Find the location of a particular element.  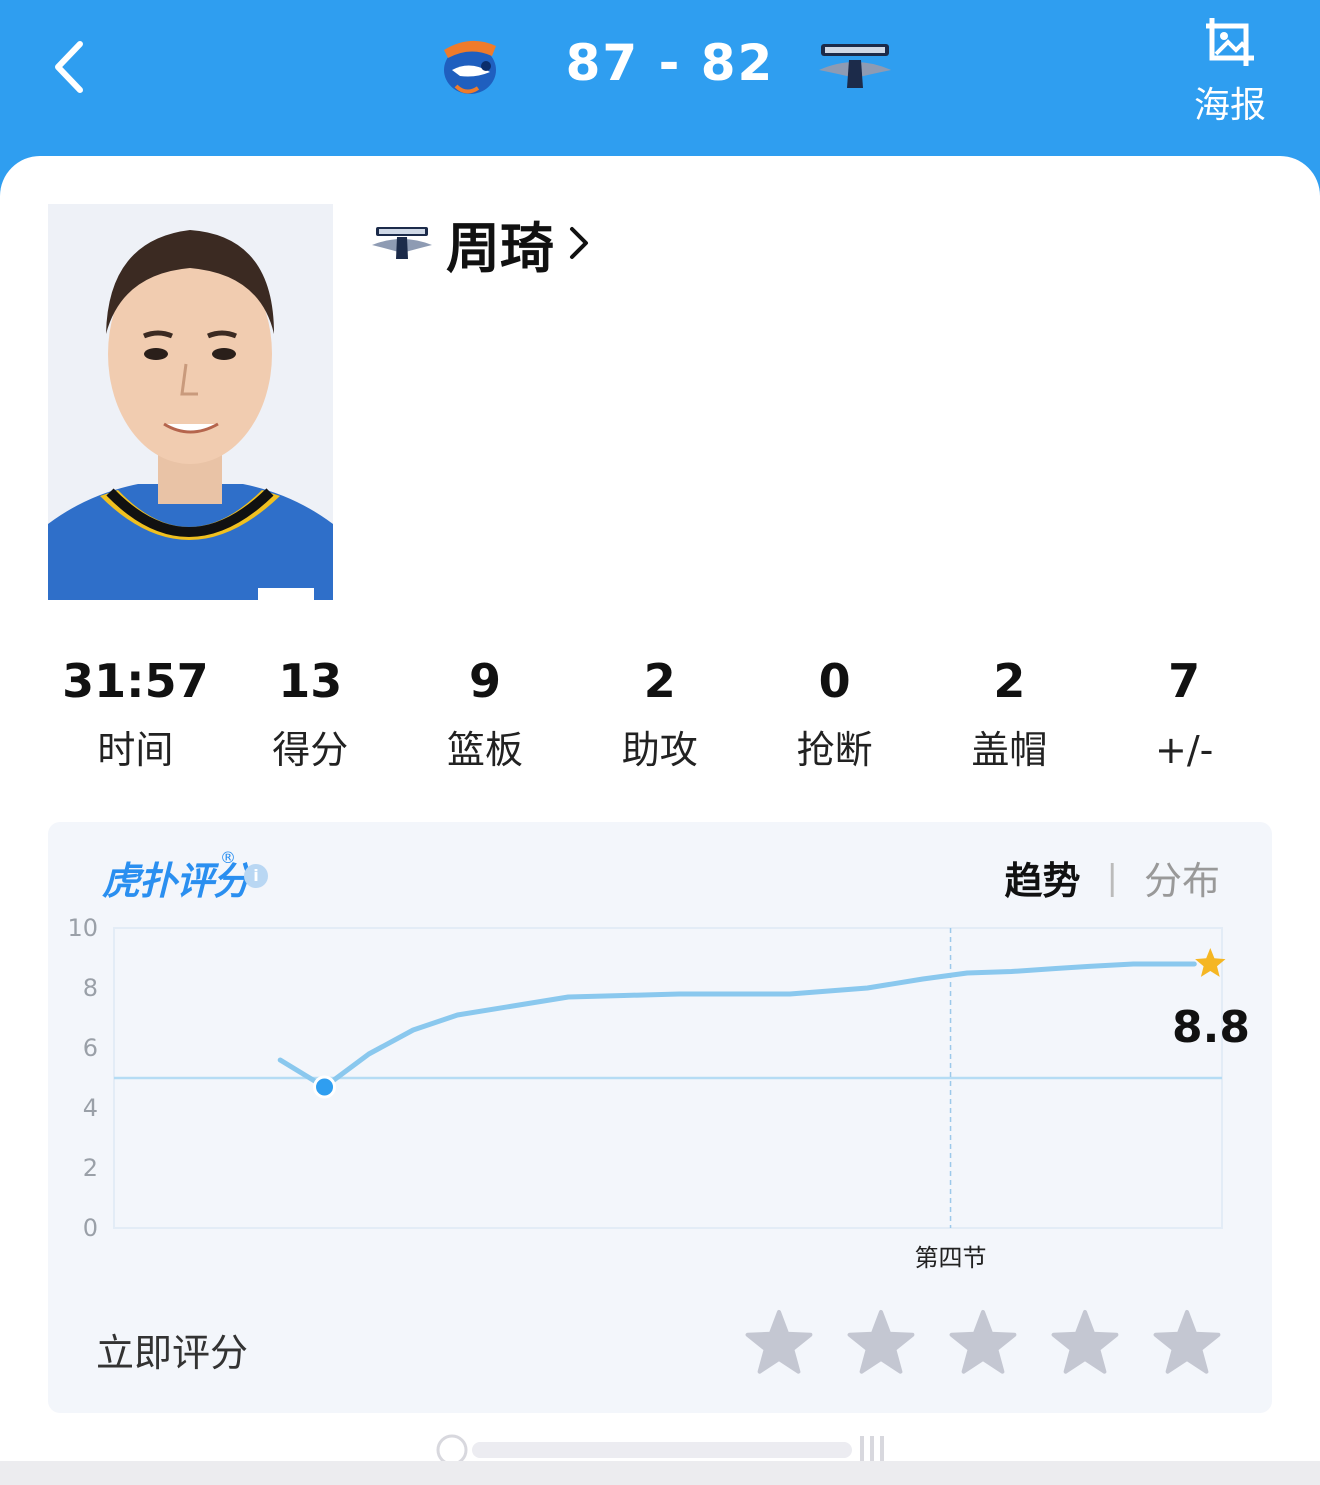

current-rating-star-icon is located at coordinates (1210, 962).